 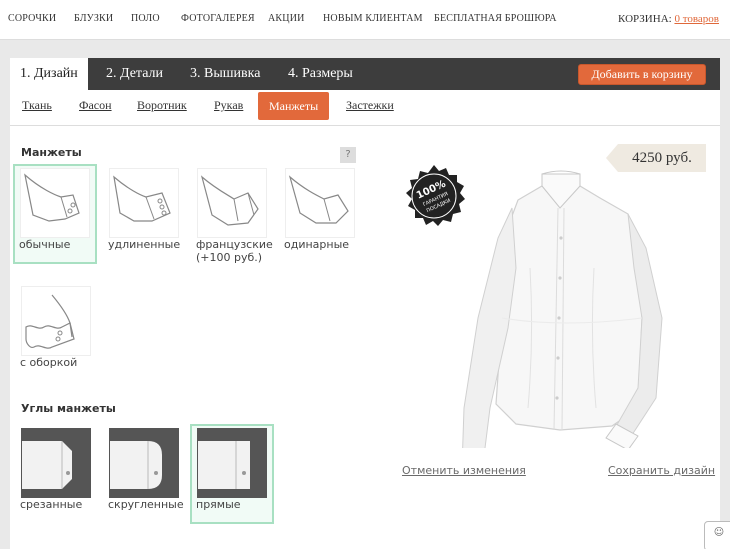 I want to click on cuff-option-single: одинарные, so click(x=322, y=214).